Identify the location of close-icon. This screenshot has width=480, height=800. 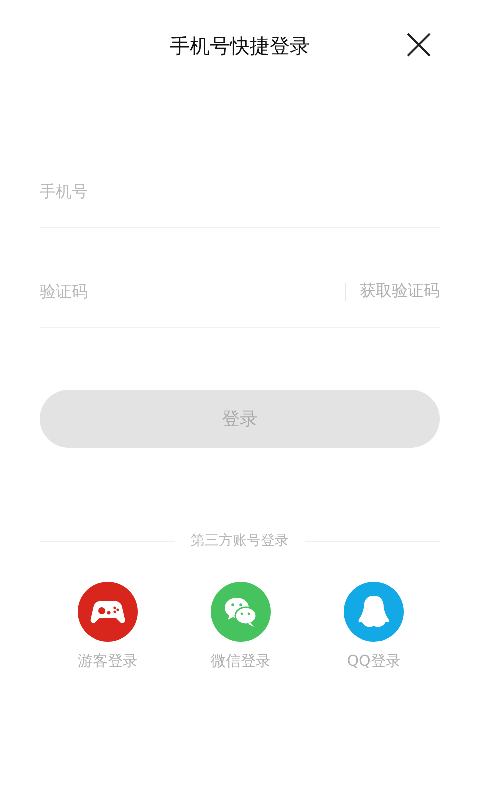
(419, 45).